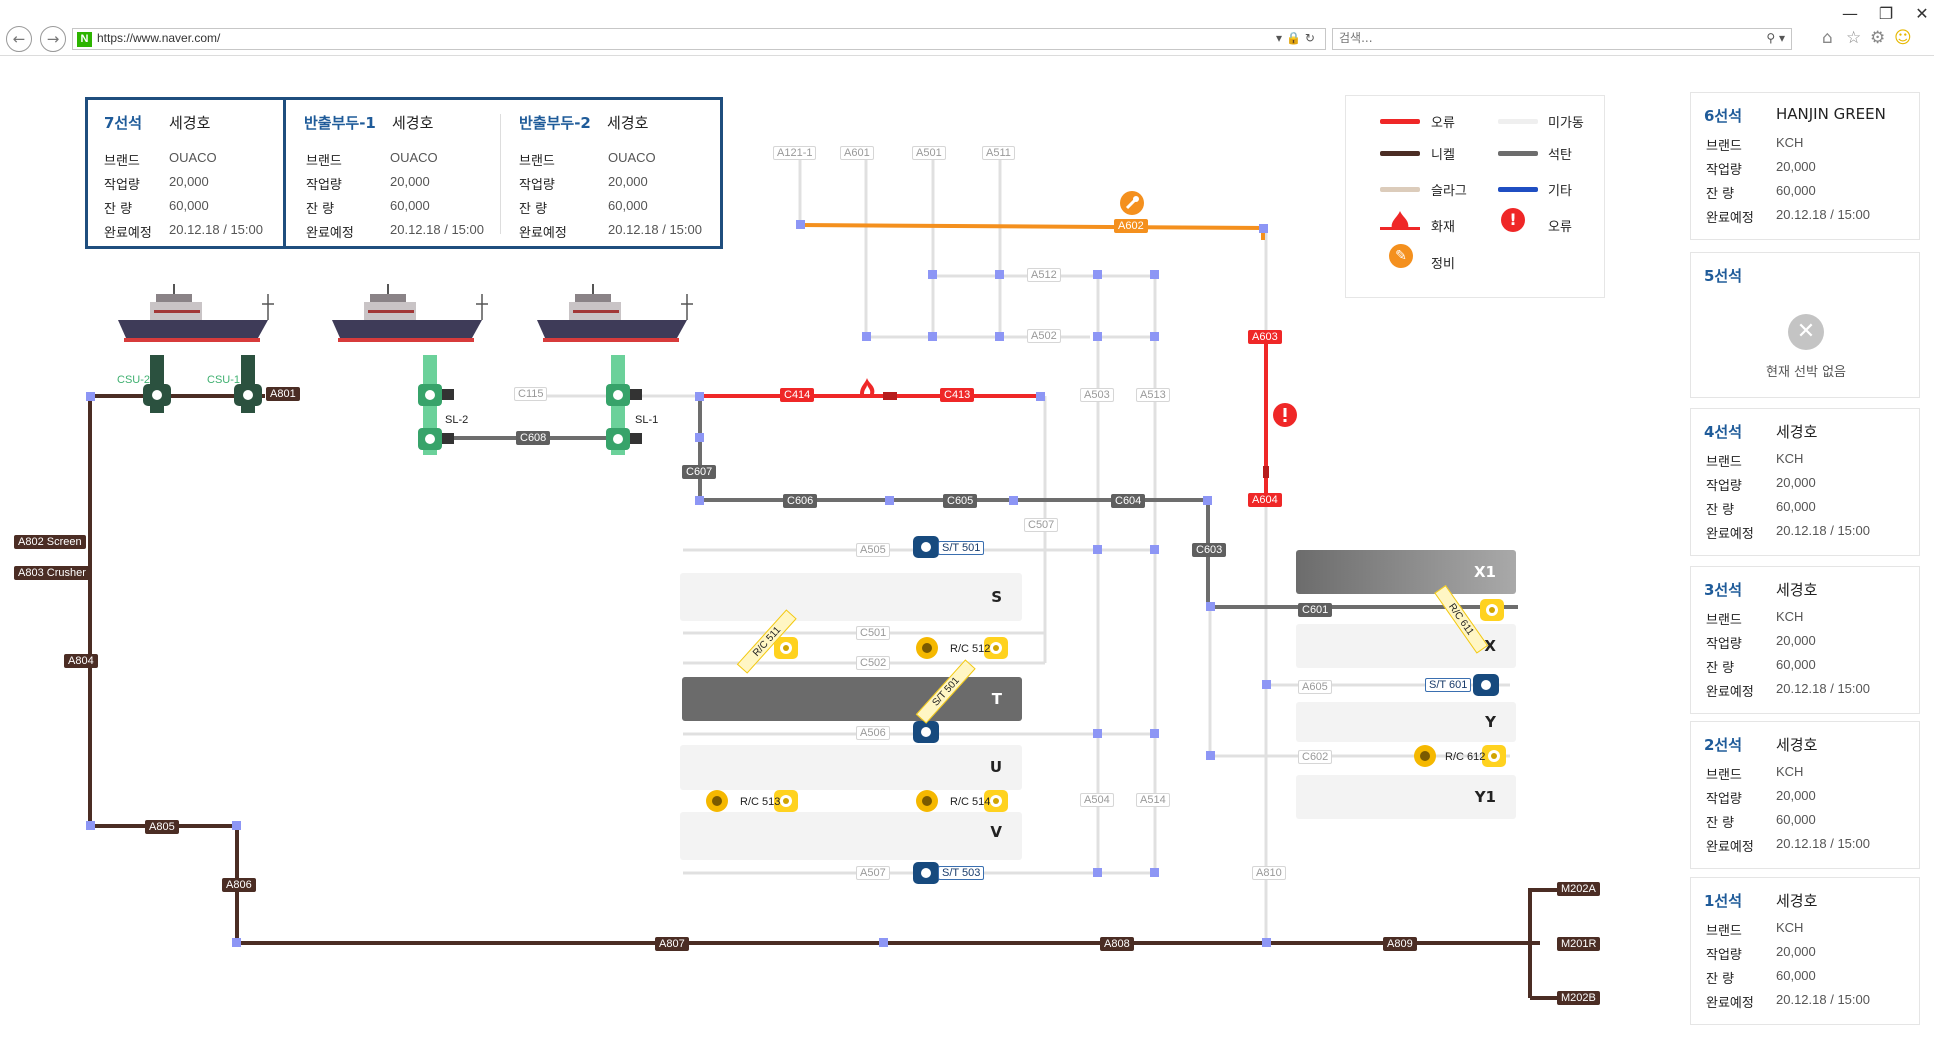 This screenshot has height=1040, width=1934. Describe the element at coordinates (1492, 610) in the screenshot. I see `reclaimer-rc611` at that location.